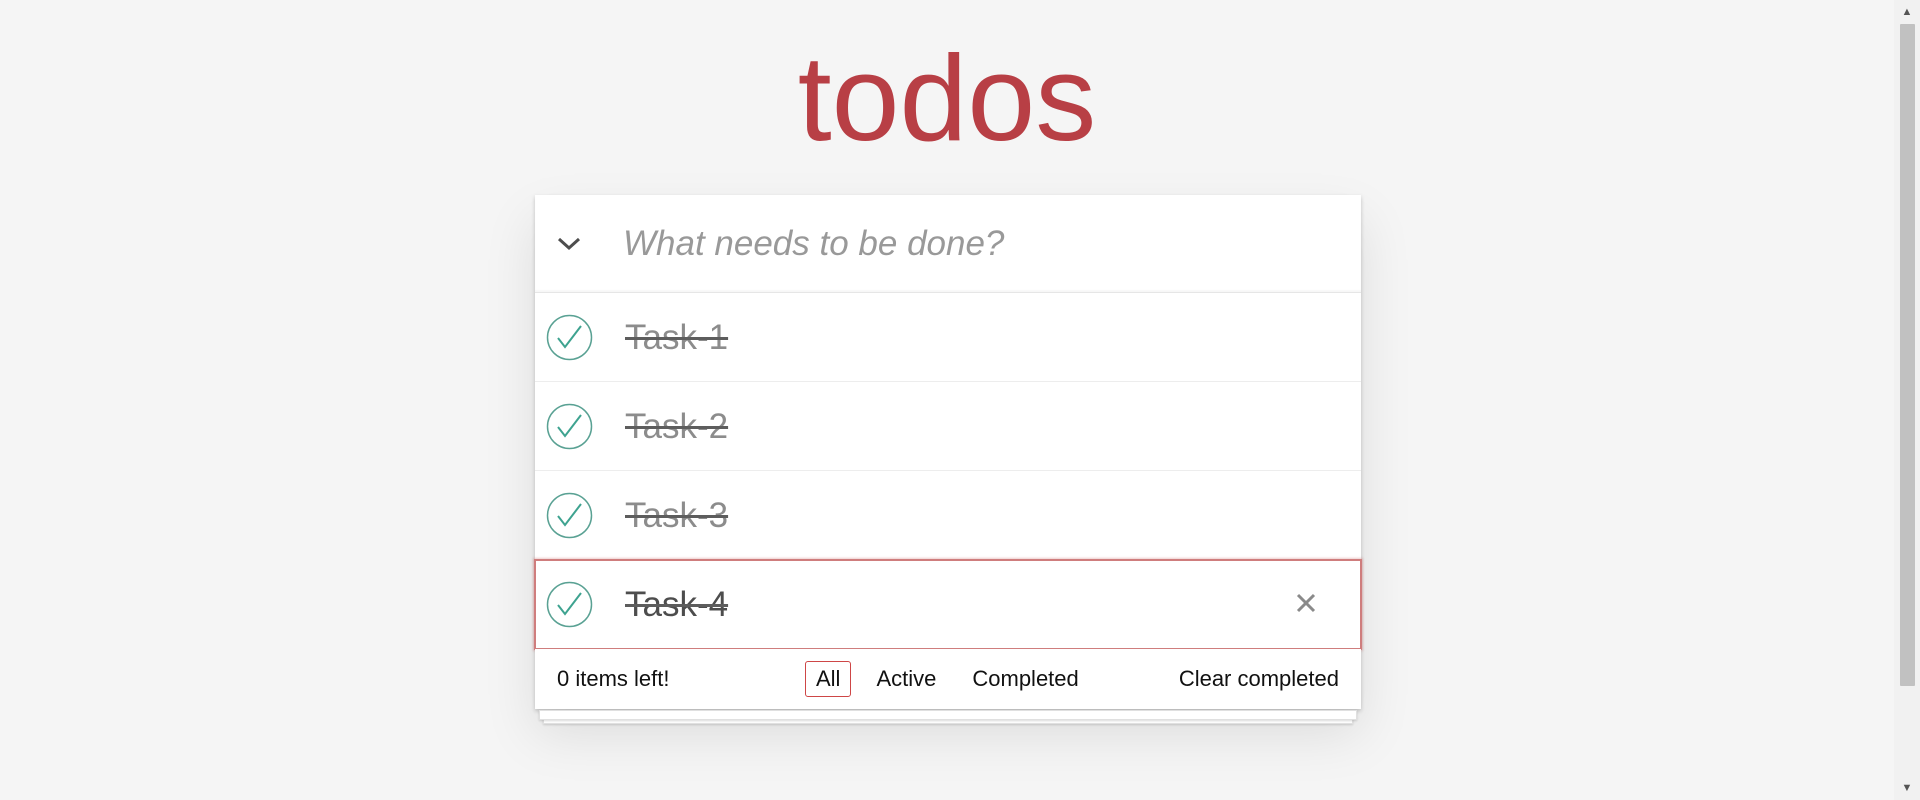 The image size is (1920, 800). I want to click on filter-group: All Active Completed, so click(947, 679).